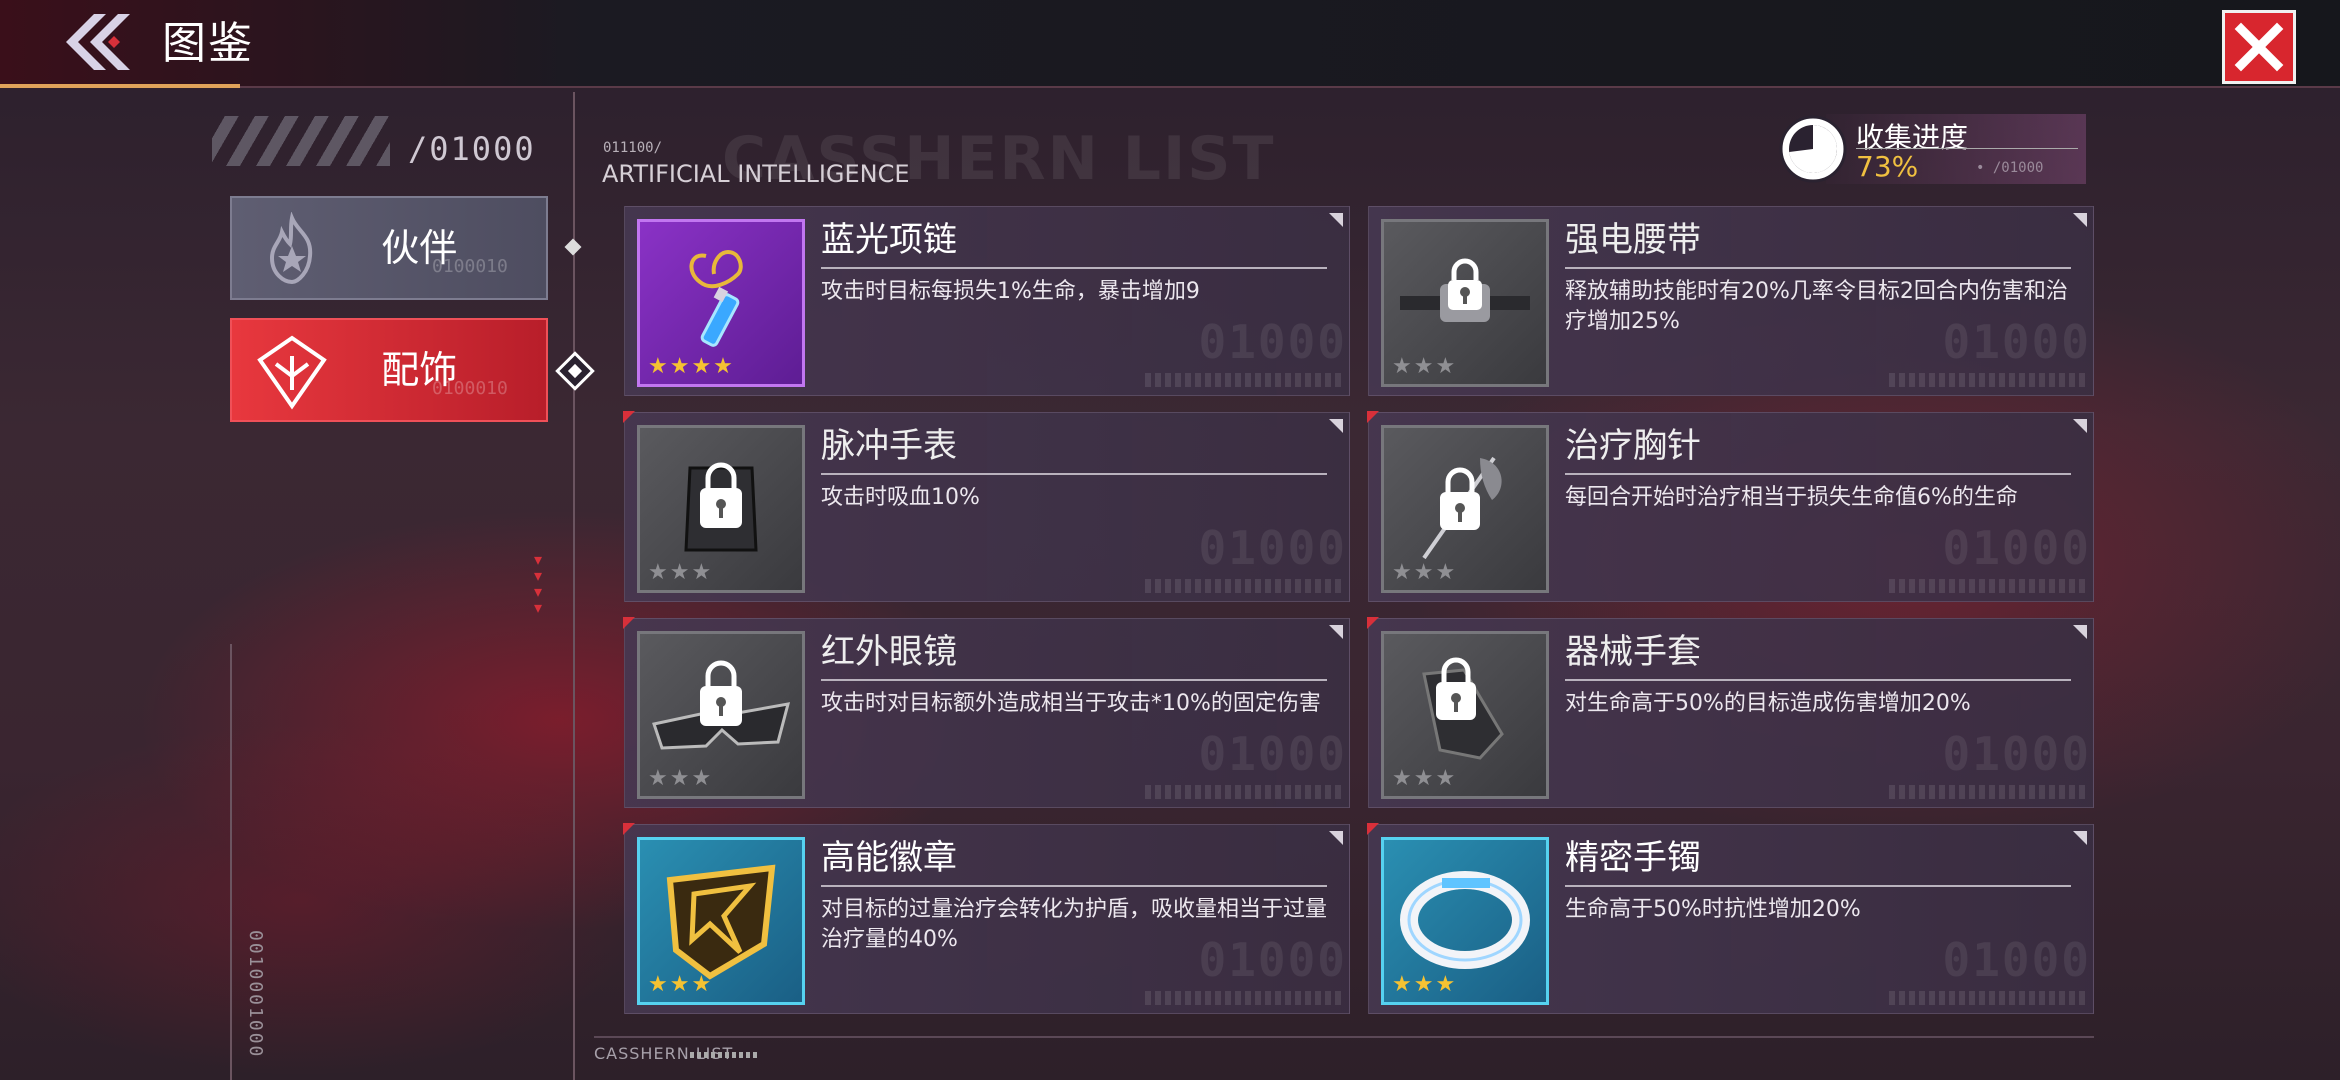 This screenshot has height=1080, width=2340. I want to click on collection-count: /01000, so click(472, 149).